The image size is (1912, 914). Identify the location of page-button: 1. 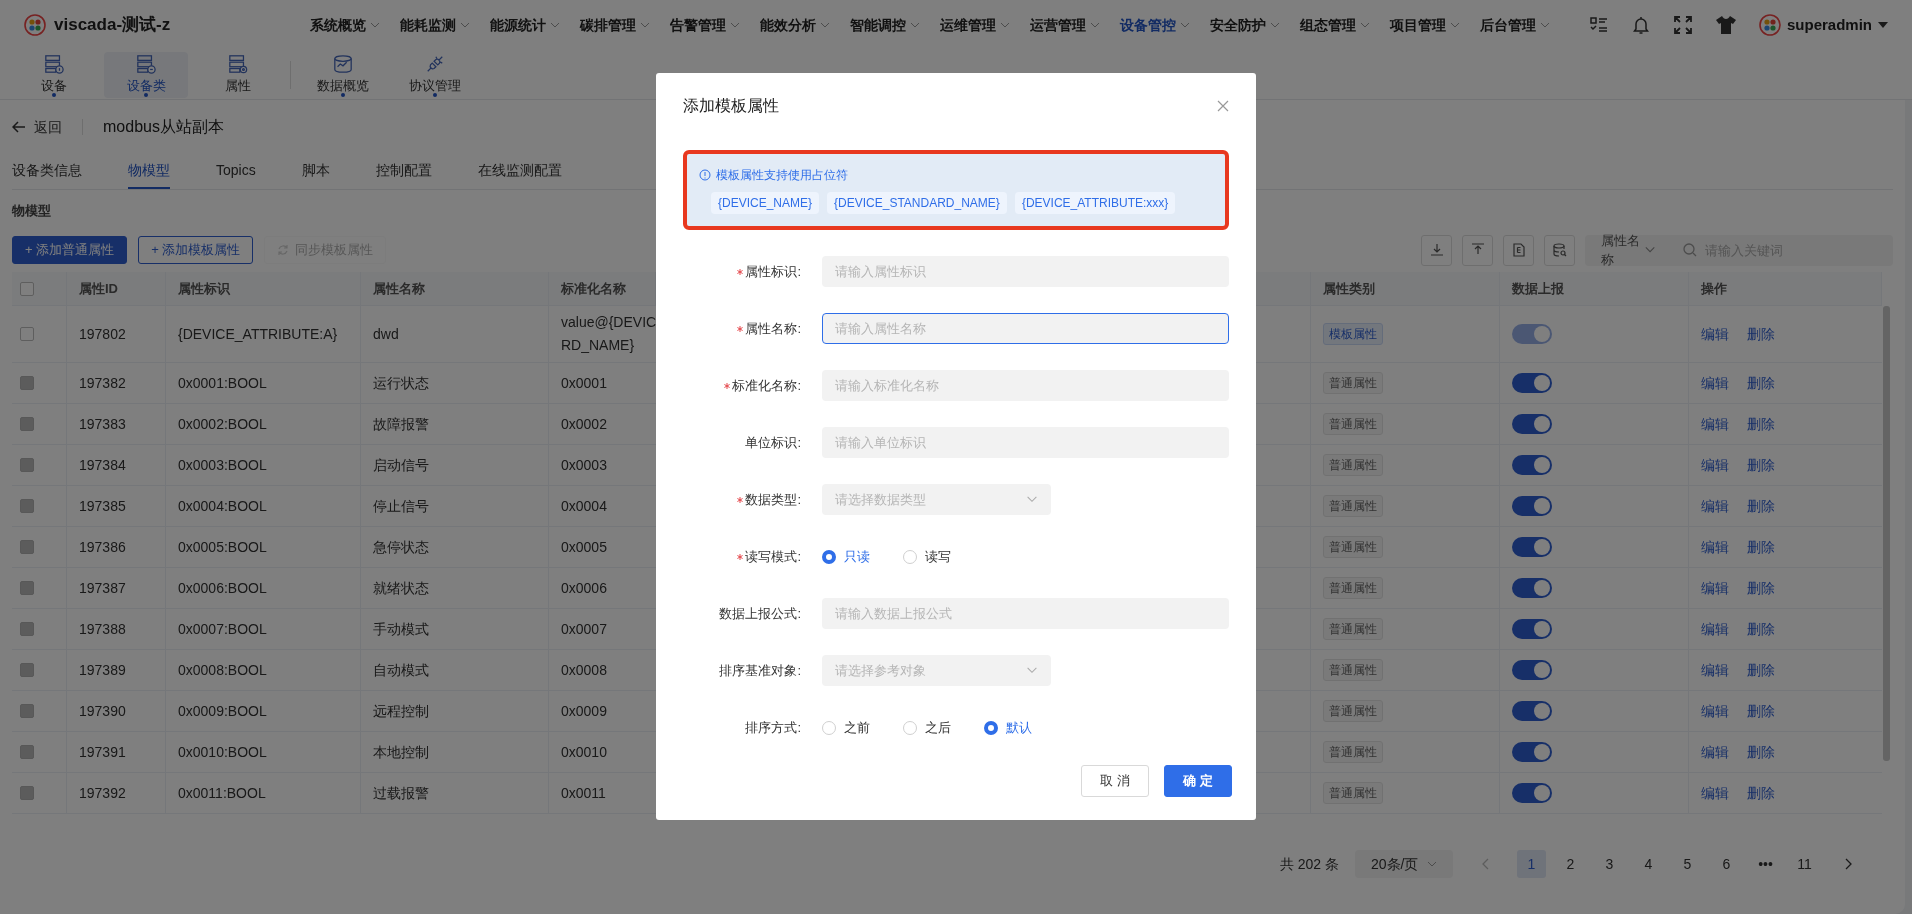
(1531, 864).